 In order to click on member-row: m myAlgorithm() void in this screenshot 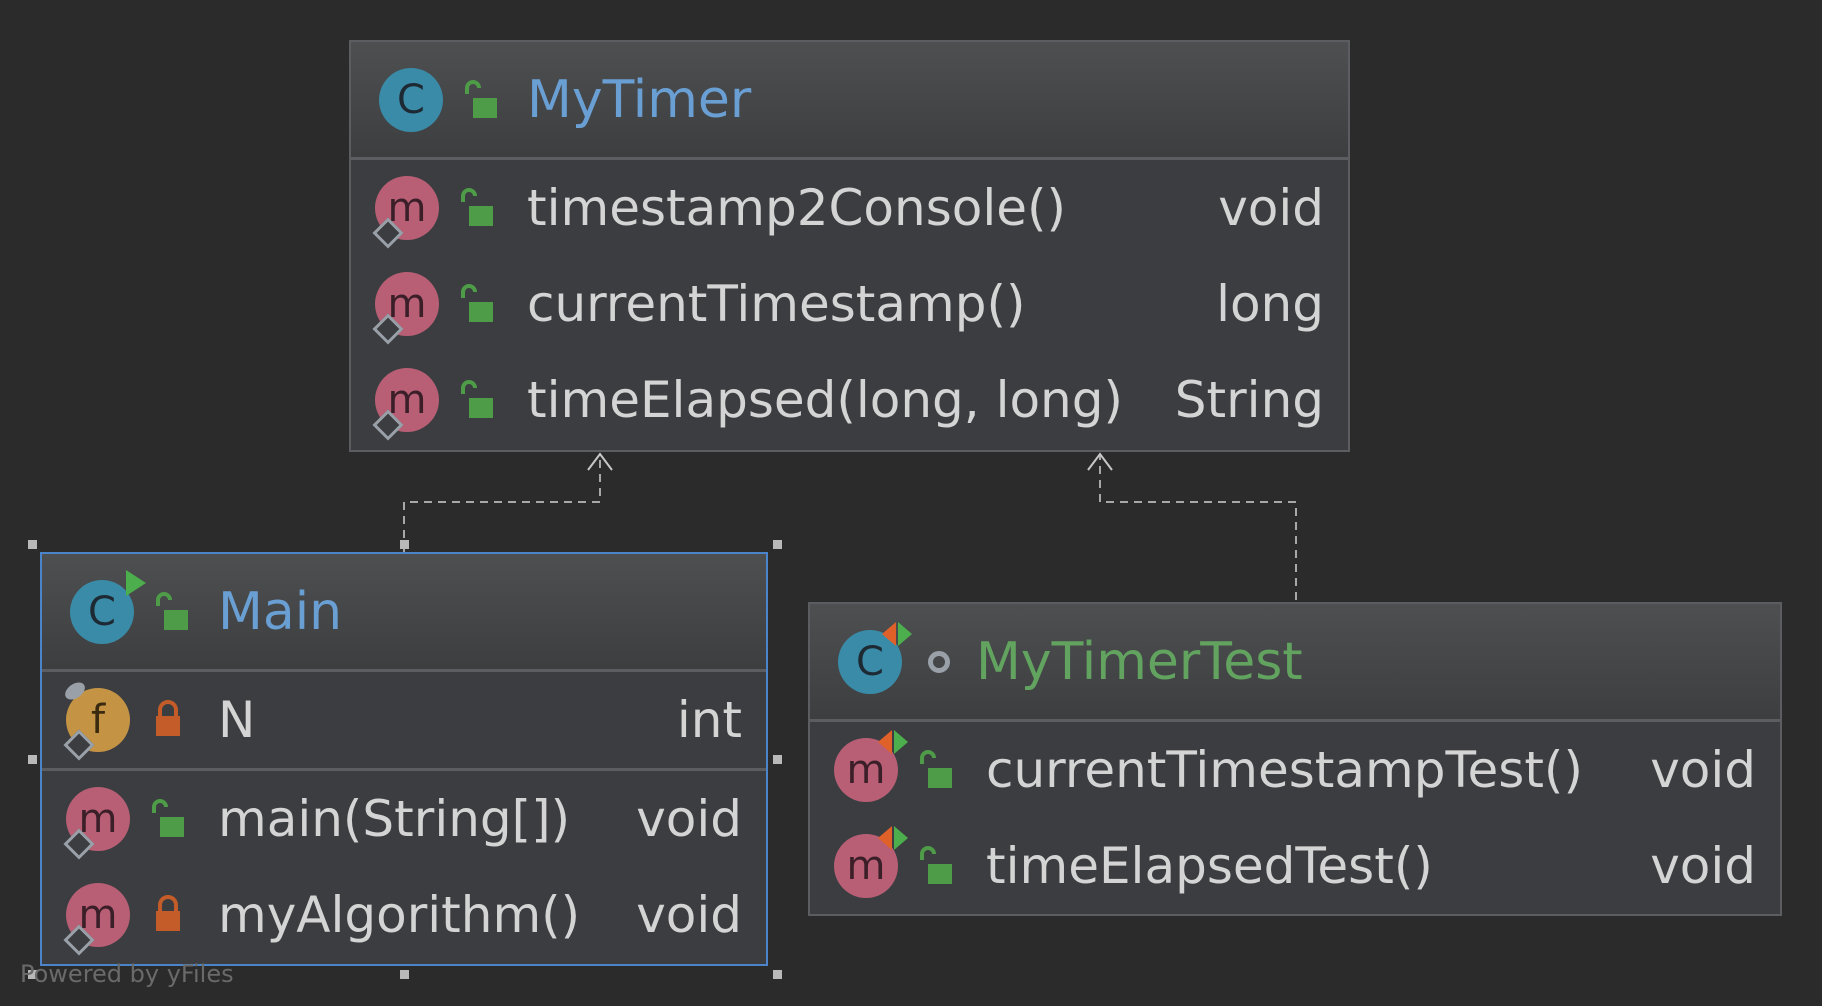, I will do `click(404, 915)`.